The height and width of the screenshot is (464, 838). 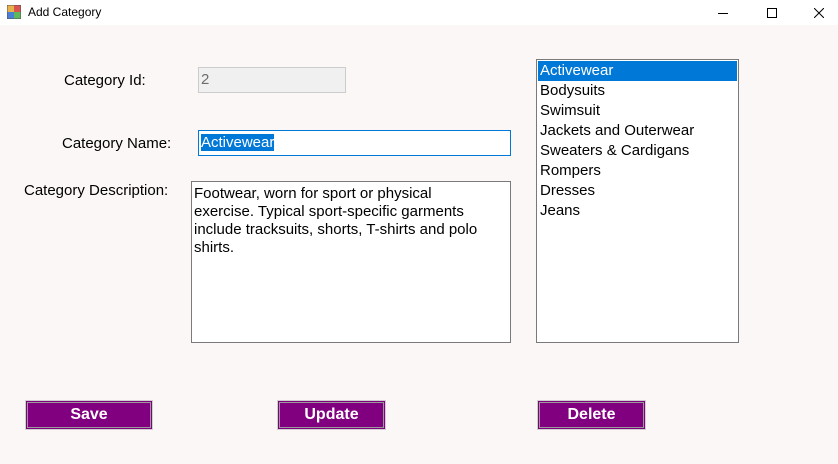 I want to click on list-item: Swimsuit, so click(x=637, y=111).